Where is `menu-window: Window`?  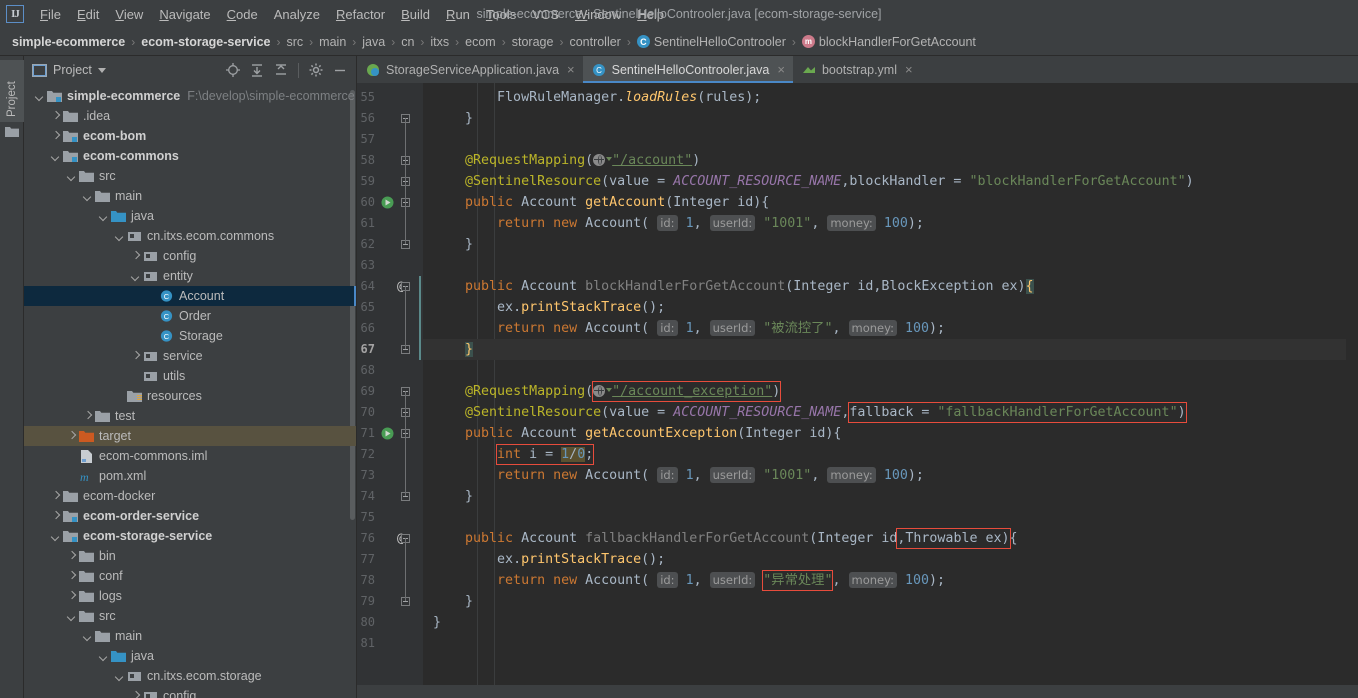 menu-window: Window is located at coordinates (598, 14).